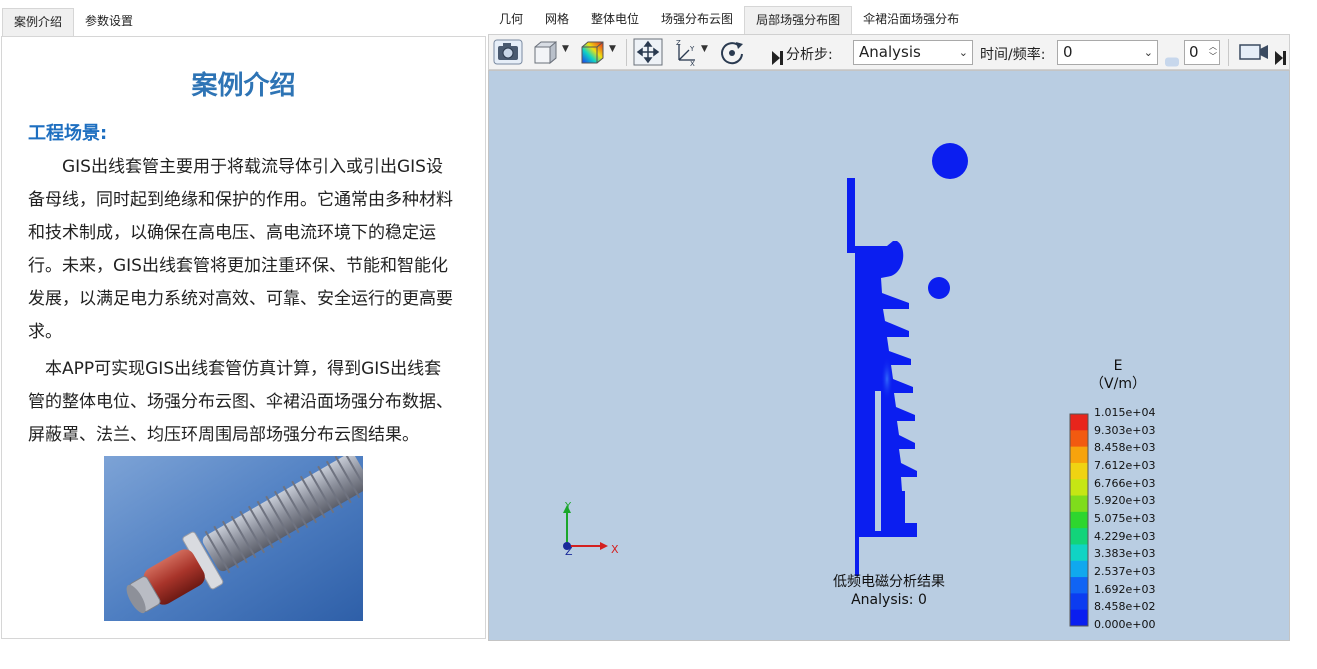 This screenshot has height=669, width=1317. What do you see at coordinates (591, 529) in the screenshot?
I see `axis-triad: Y X Z` at bounding box center [591, 529].